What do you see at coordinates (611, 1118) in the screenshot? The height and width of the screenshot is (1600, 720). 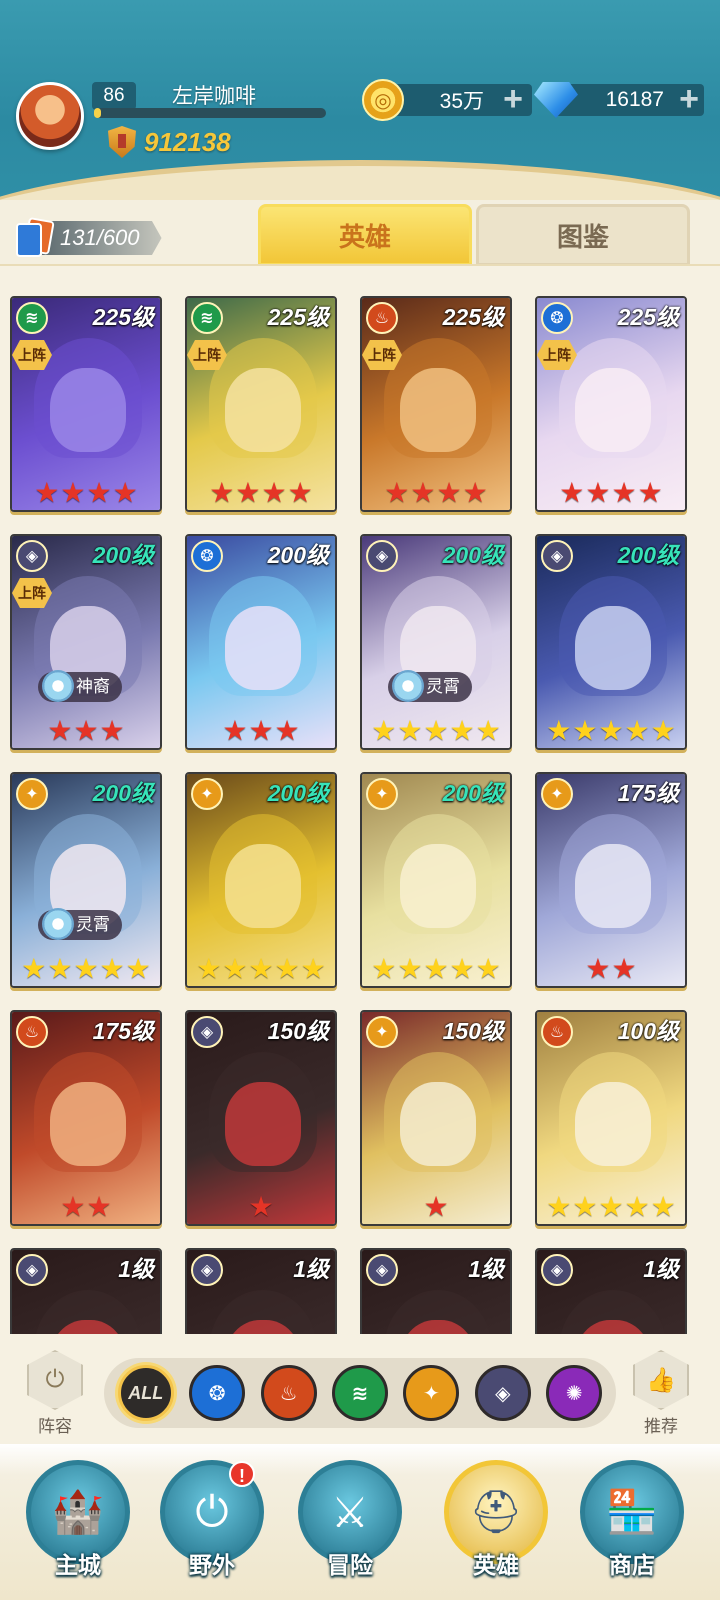 I see `hero-card: ♨ 100级 ★ ★ ★ ★ ★` at bounding box center [611, 1118].